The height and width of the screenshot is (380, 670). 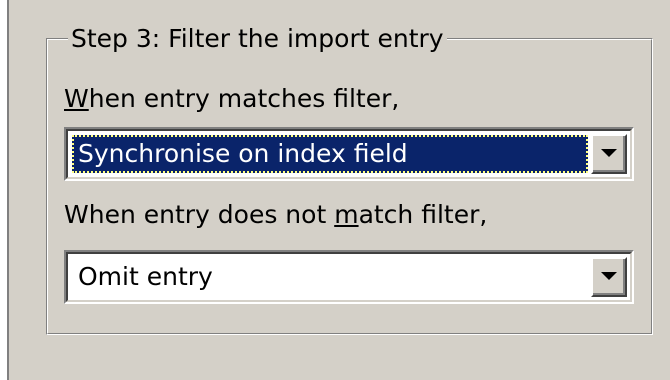 I want to click on no-match-filter-label: When entry does not match filter,, so click(x=275, y=215).